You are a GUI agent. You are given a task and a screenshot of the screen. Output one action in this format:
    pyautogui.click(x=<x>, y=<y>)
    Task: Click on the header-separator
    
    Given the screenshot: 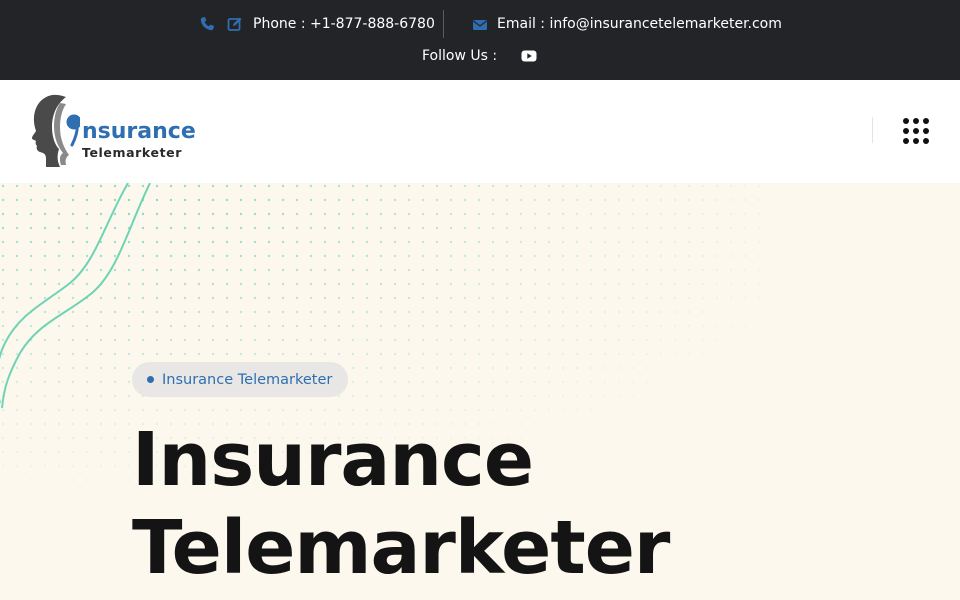 What is the action you would take?
    pyautogui.click(x=872, y=130)
    